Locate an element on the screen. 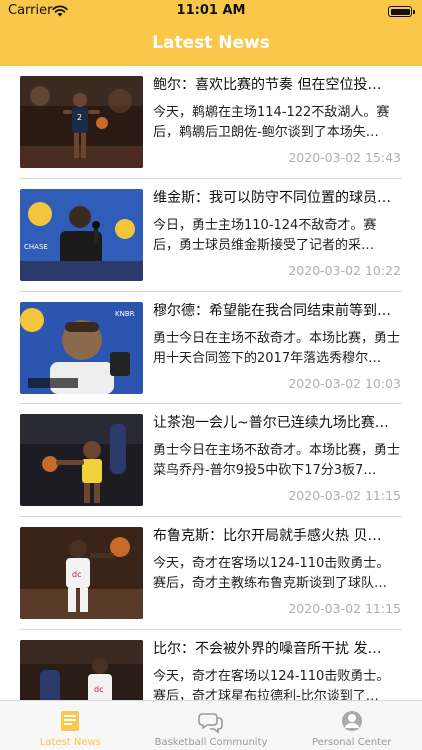 The height and width of the screenshot is (750, 422). tab-label: Personal Center is located at coordinates (352, 742).